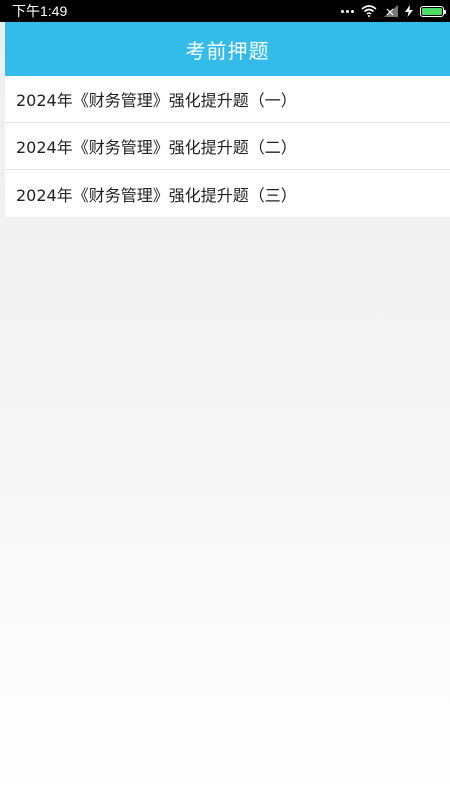  What do you see at coordinates (369, 11) in the screenshot?
I see `wifi-icon` at bounding box center [369, 11].